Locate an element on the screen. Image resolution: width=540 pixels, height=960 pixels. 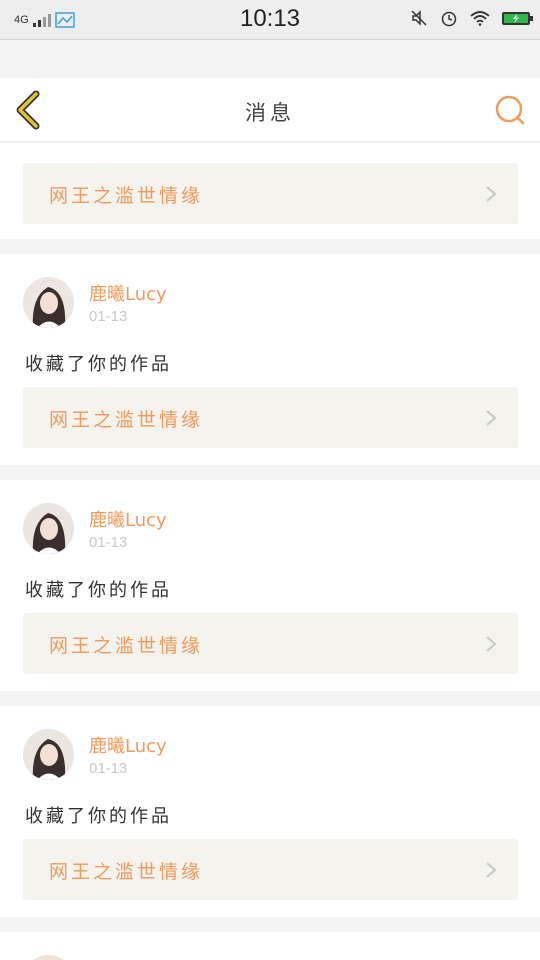
mute-icon is located at coordinates (419, 18).